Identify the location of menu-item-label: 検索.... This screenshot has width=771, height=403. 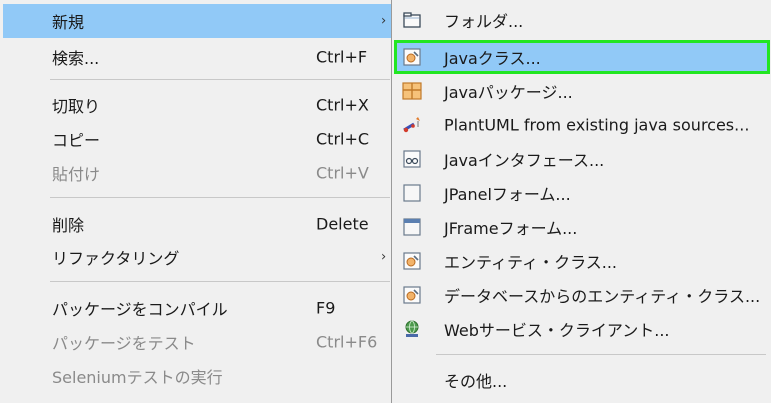
(76, 58).